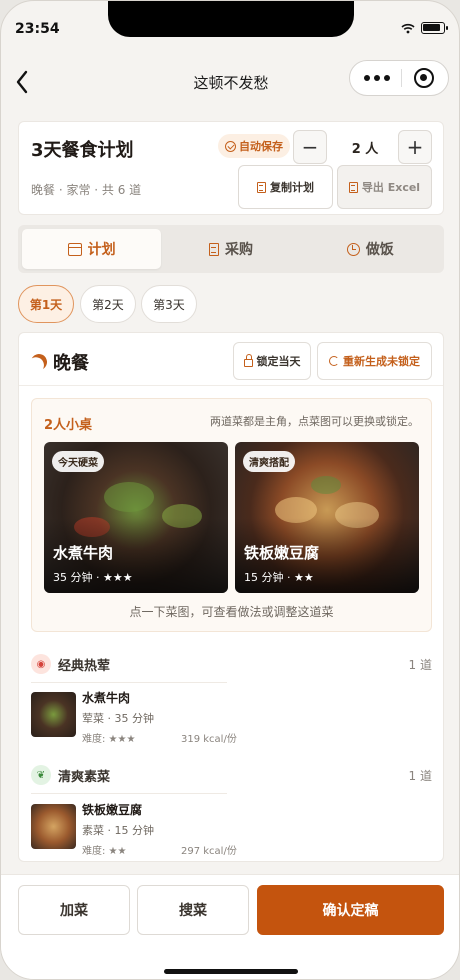  Describe the element at coordinates (379, 250) in the screenshot. I see `tab-cooking-label: 做饭` at that location.